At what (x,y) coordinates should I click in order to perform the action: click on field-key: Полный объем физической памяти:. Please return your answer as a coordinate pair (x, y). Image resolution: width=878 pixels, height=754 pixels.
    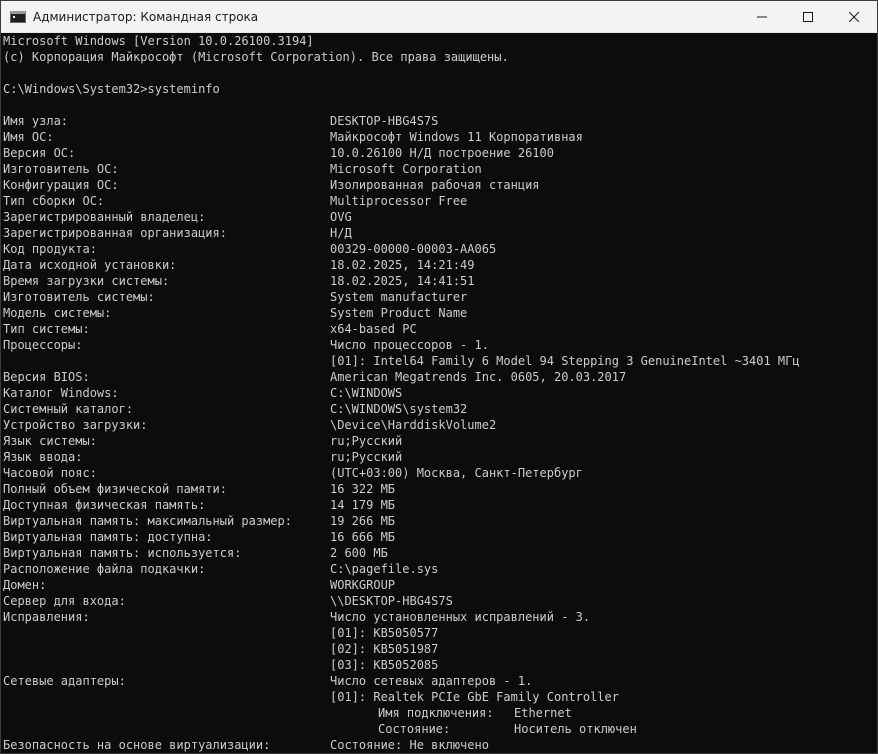
    Looking at the image, I should click on (115, 489).